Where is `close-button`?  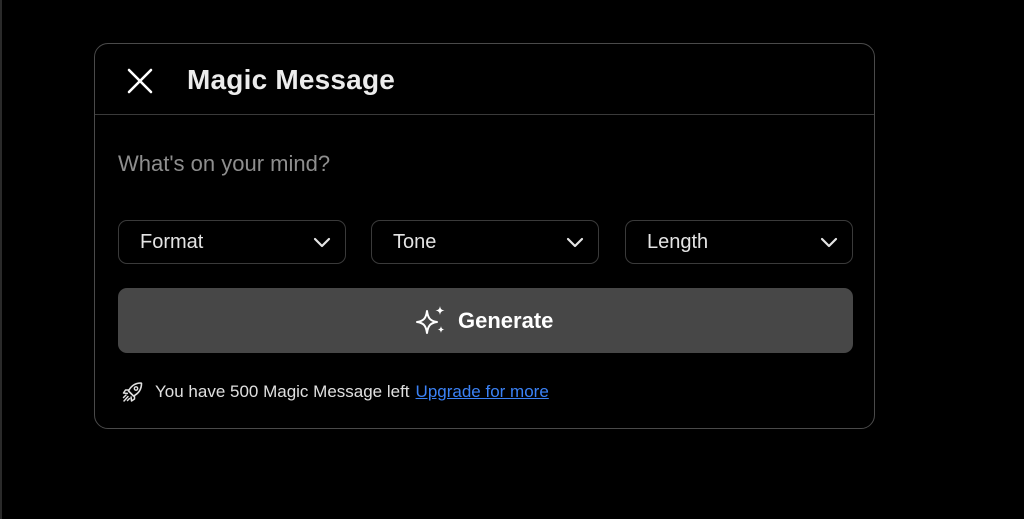
close-button is located at coordinates (140, 81).